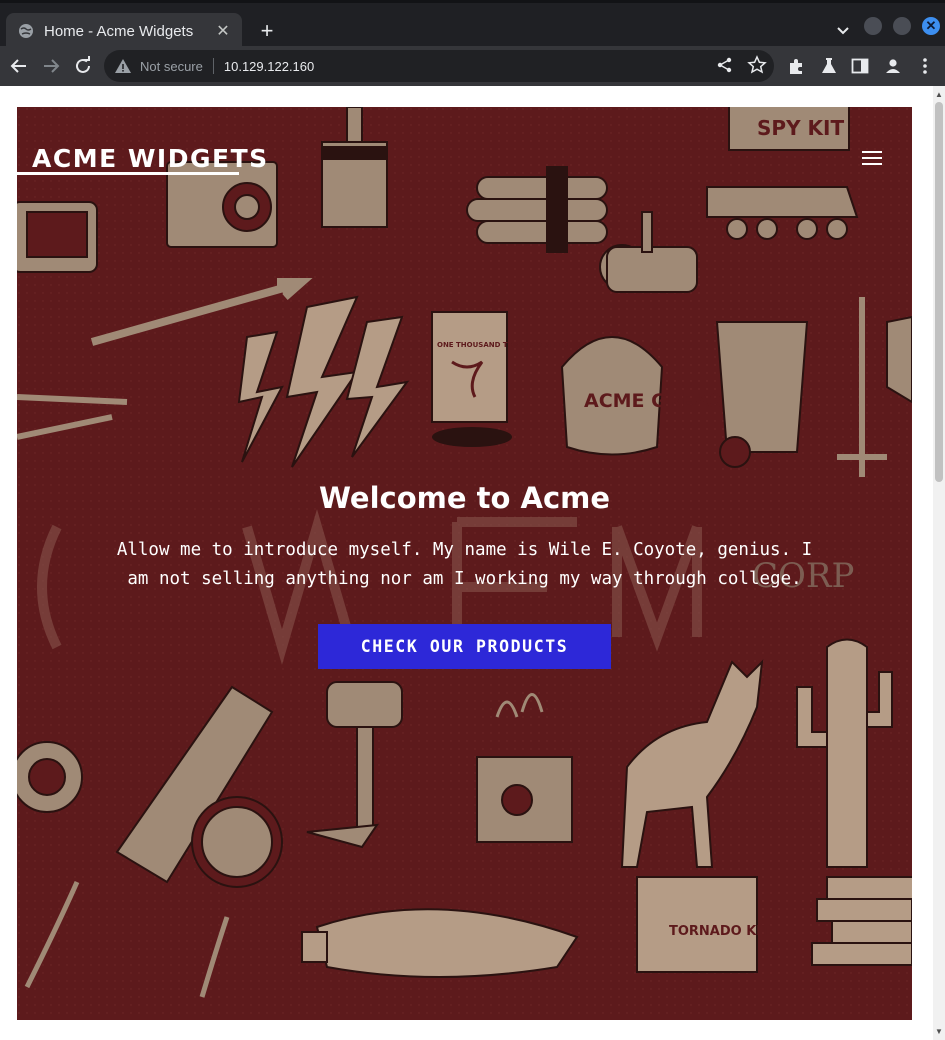  What do you see at coordinates (171, 66) in the screenshot?
I see `security-label: Not secure` at bounding box center [171, 66].